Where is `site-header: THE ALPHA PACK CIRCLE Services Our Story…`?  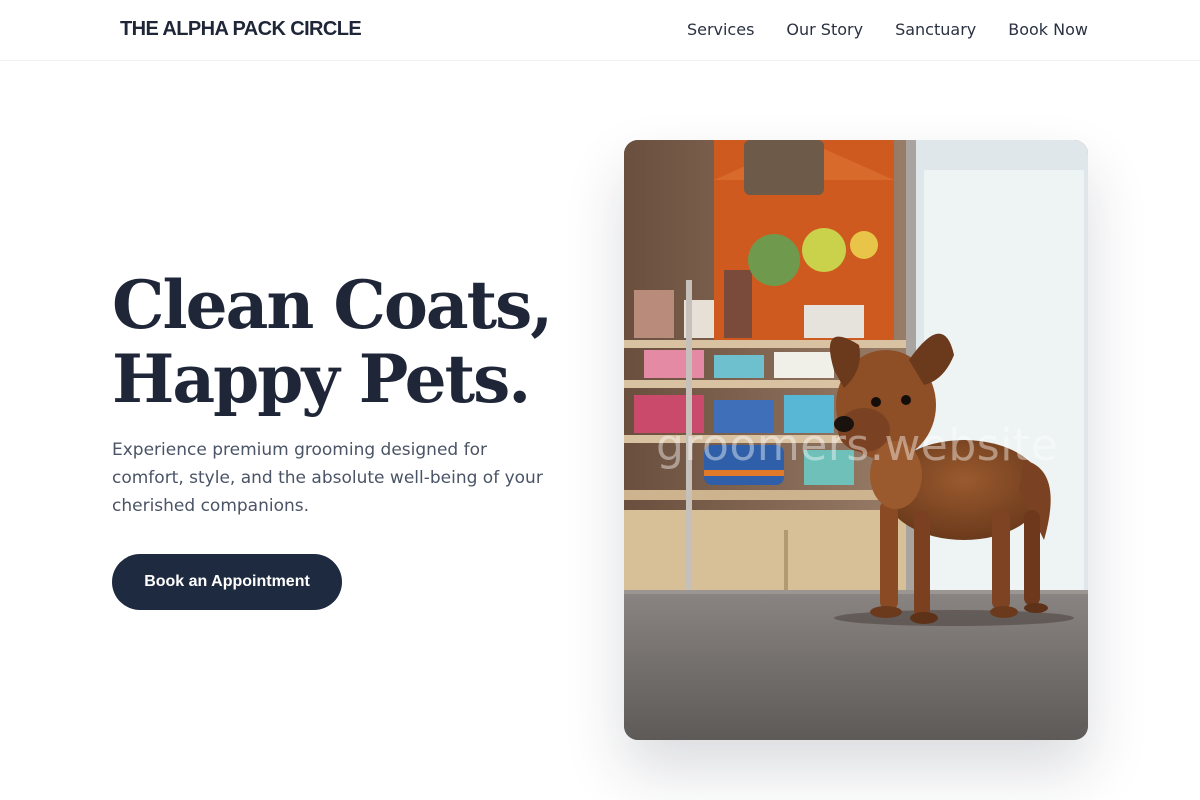
site-header: THE ALPHA PACK CIRCLE Services Our Story… is located at coordinates (600, 30).